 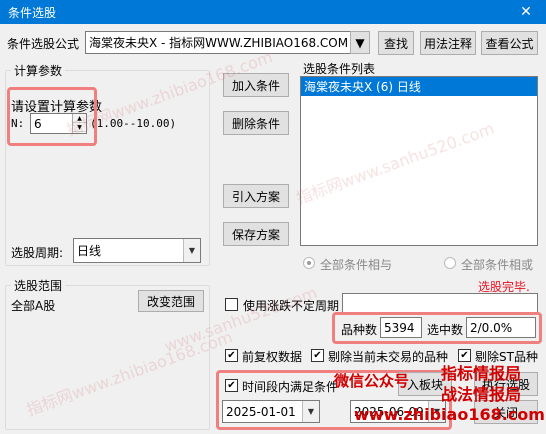 What do you see at coordinates (256, 123) in the screenshot?
I see `delete-condition-button: 删除条件` at bounding box center [256, 123].